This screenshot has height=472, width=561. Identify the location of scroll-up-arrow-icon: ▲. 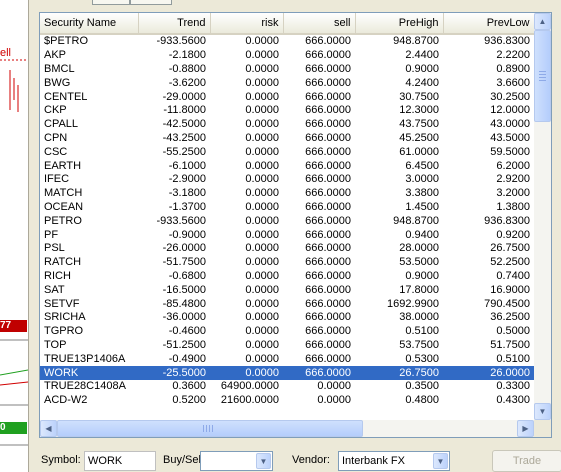
(542, 21).